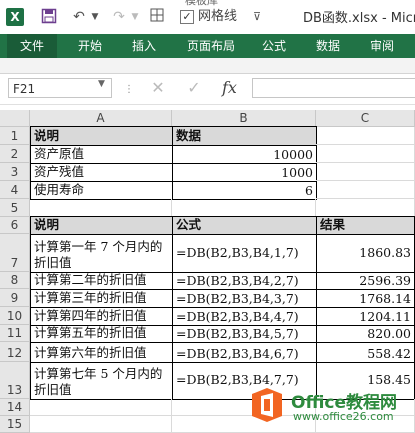 This screenshot has width=415, height=433. Describe the element at coordinates (101, 136) in the screenshot. I see `cell-a1: 说明` at that location.